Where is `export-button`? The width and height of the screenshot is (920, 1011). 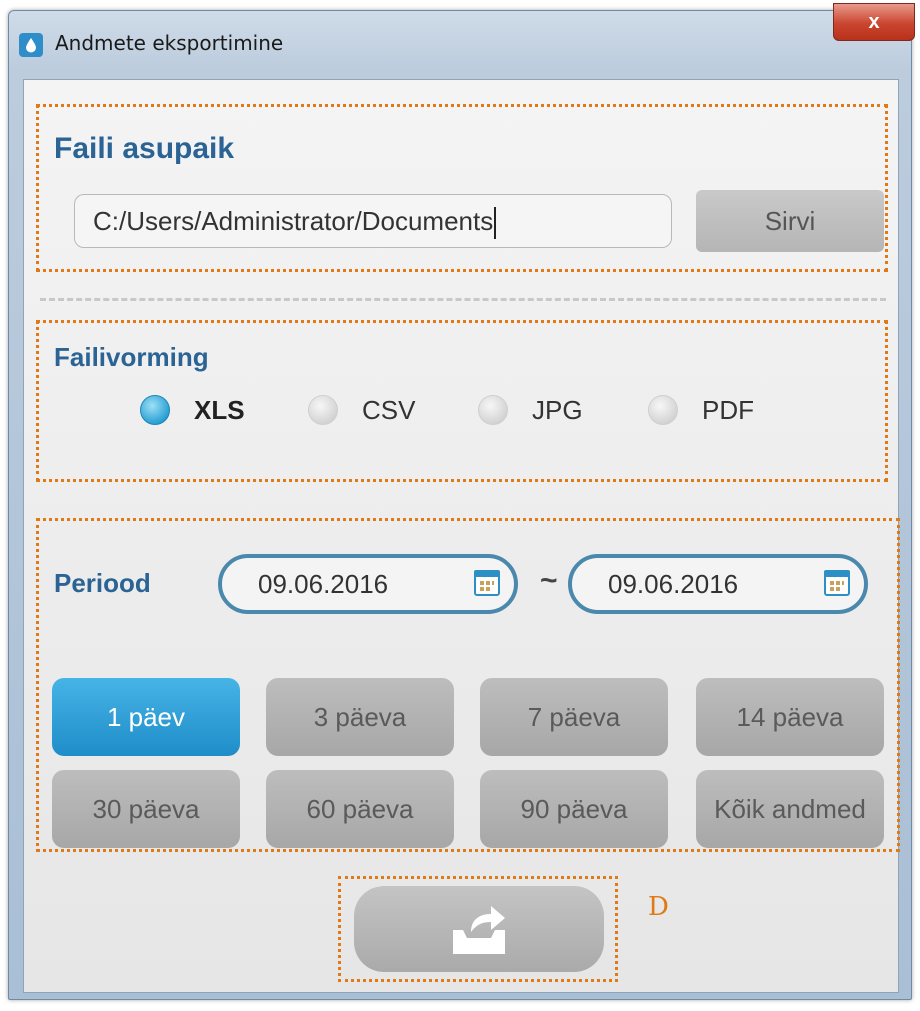
export-button is located at coordinates (479, 929).